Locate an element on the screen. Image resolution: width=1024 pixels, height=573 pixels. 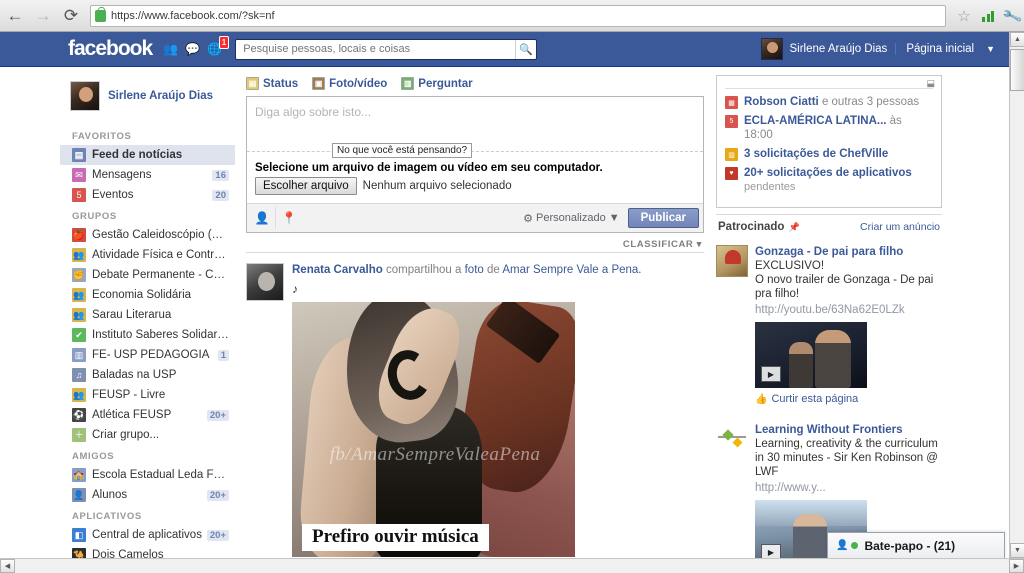
ad-url: http://youtu.be/63Na62E0LZk is located at coordinates (848, 309).